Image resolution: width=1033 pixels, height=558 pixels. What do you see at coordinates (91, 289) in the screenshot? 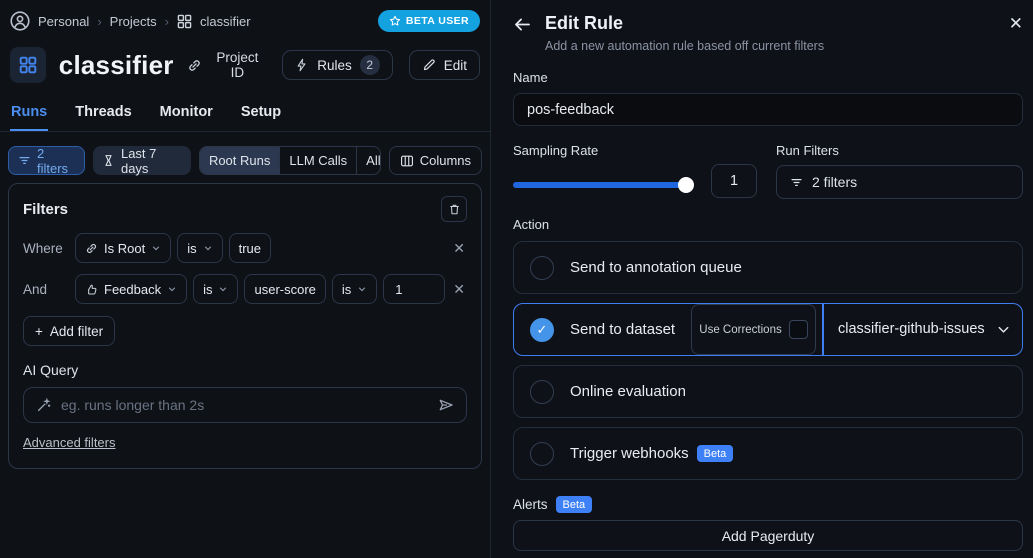
I see `thumbs-up-icon` at bounding box center [91, 289].